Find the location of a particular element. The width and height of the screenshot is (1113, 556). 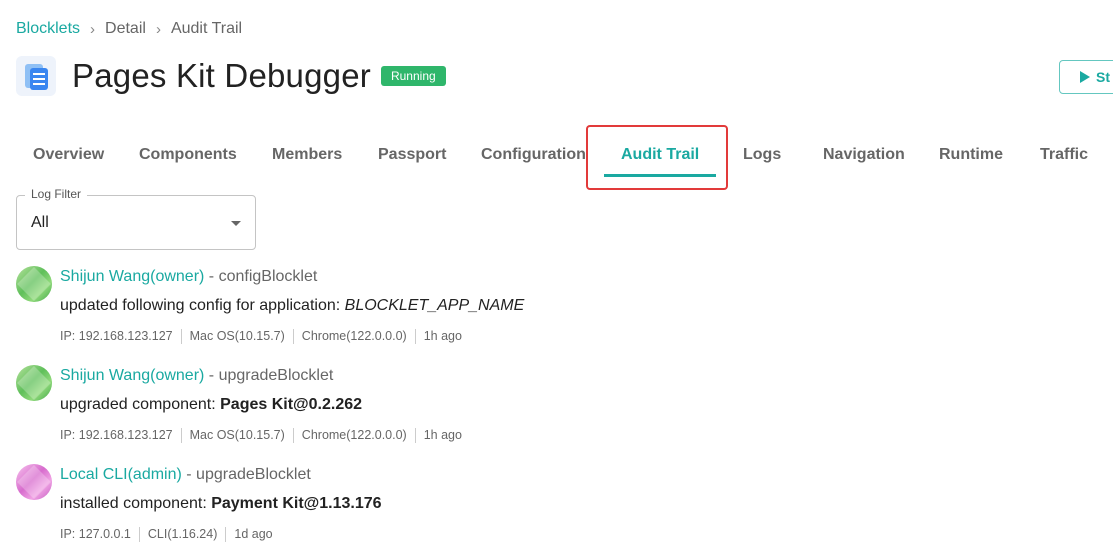

chevron-down-icon is located at coordinates (236, 223).